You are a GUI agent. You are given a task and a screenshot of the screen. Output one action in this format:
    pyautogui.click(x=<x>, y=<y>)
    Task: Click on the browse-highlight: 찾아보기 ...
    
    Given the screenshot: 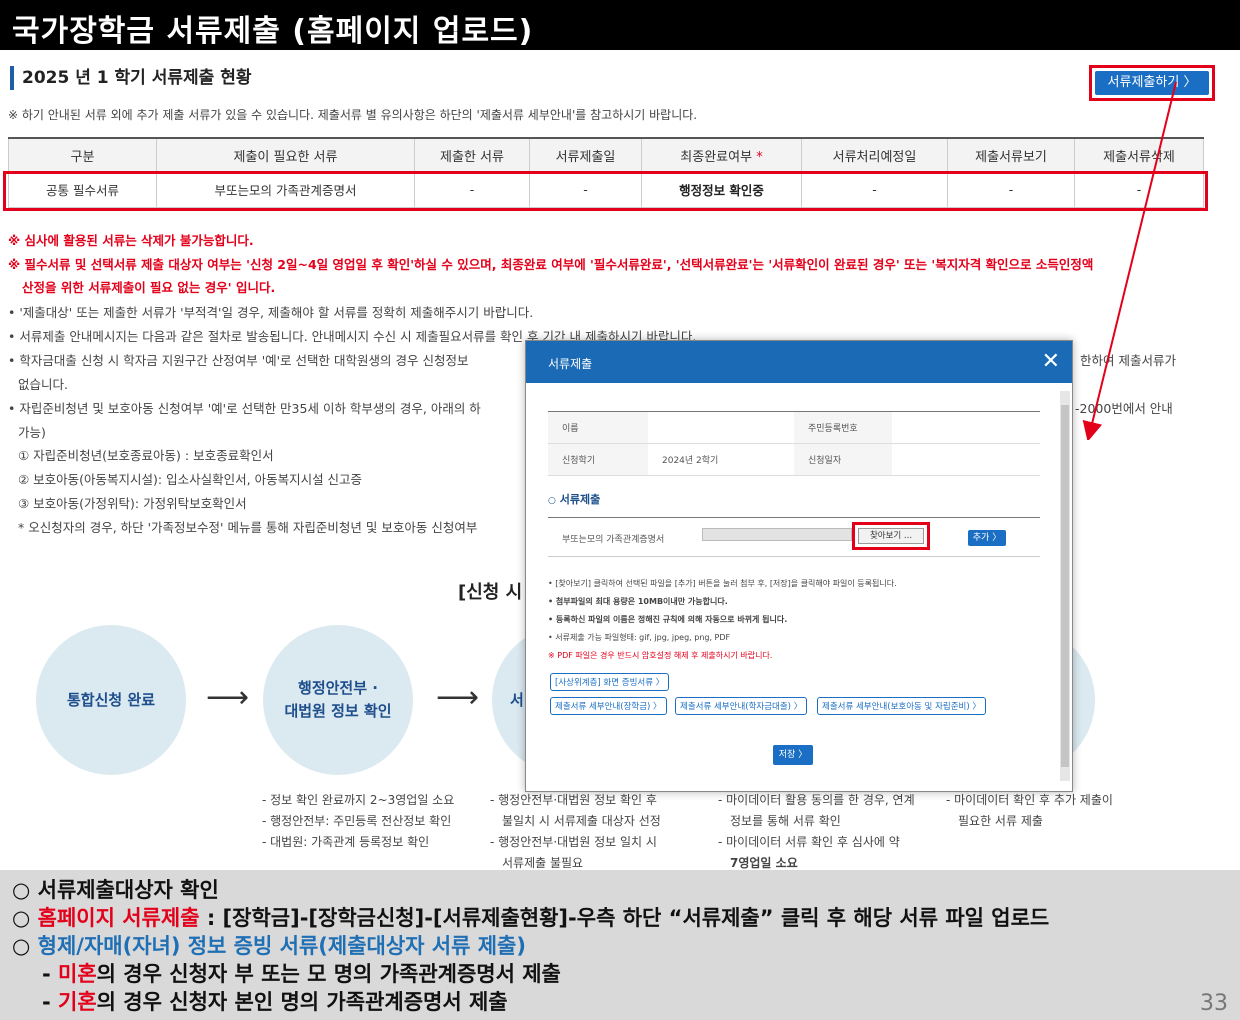 What is the action you would take?
    pyautogui.click(x=891, y=536)
    